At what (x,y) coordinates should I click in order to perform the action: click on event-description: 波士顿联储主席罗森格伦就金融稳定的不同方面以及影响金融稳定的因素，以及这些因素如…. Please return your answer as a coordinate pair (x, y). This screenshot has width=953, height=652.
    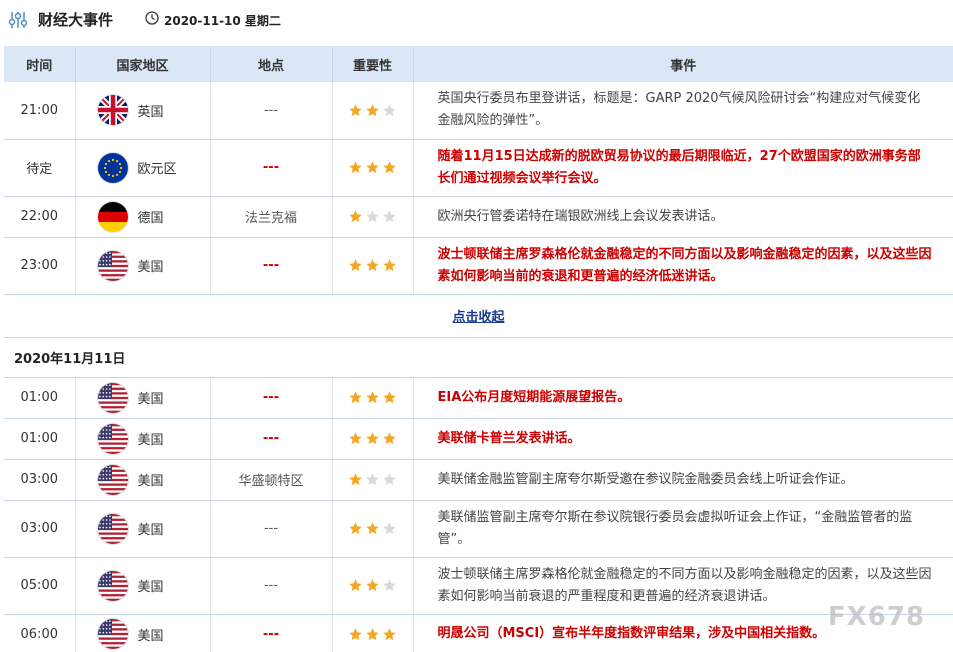
    Looking at the image, I should click on (683, 266).